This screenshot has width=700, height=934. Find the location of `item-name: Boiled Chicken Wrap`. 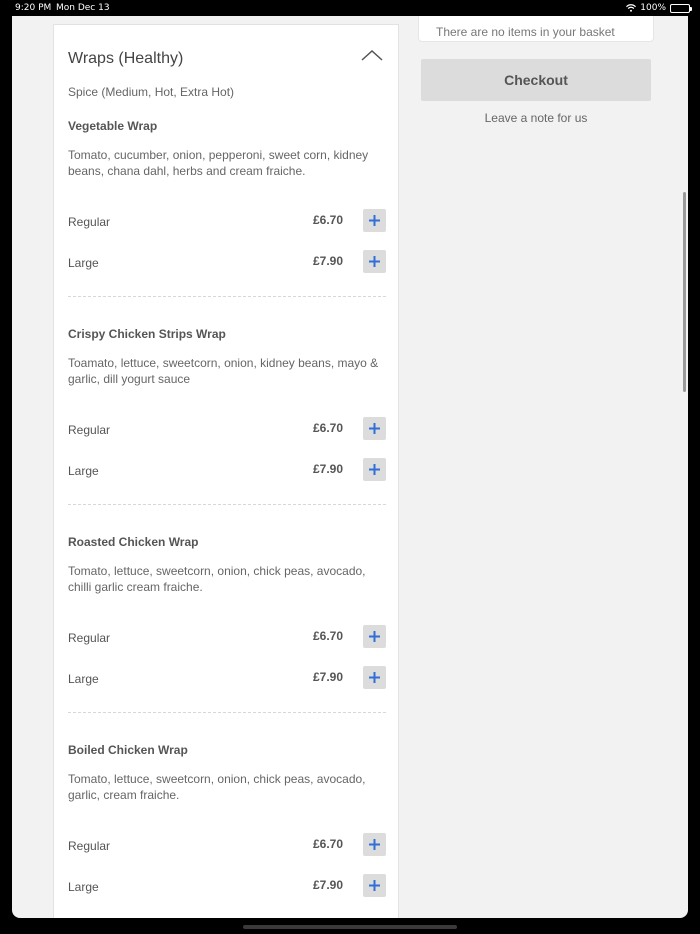

item-name: Boiled Chicken Wrap is located at coordinates (128, 750).